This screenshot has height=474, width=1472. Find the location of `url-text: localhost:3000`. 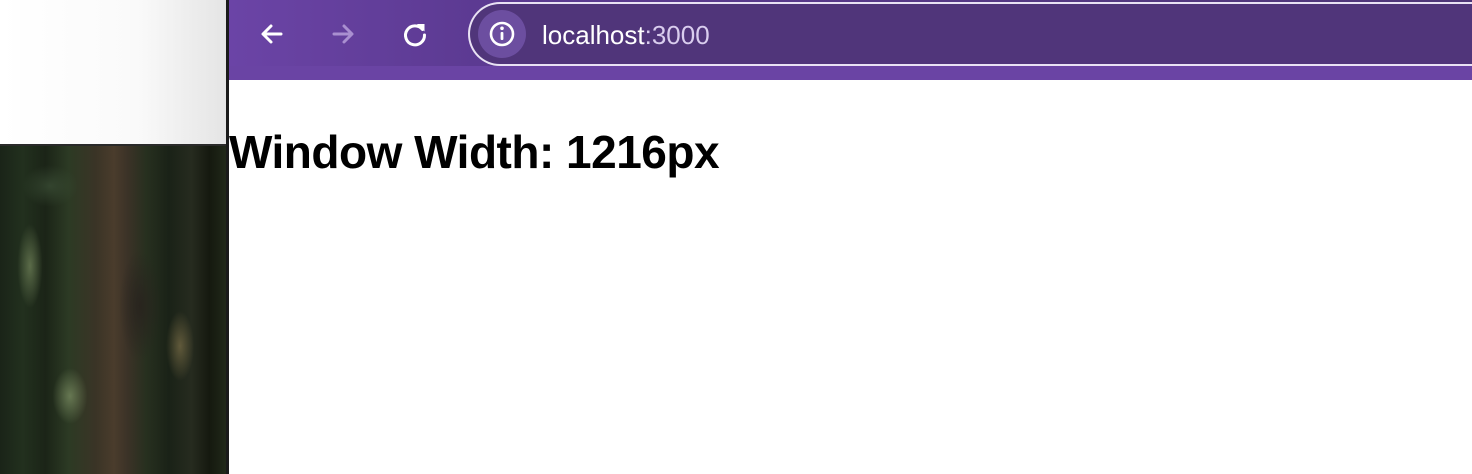

url-text: localhost:3000 is located at coordinates (626, 35).